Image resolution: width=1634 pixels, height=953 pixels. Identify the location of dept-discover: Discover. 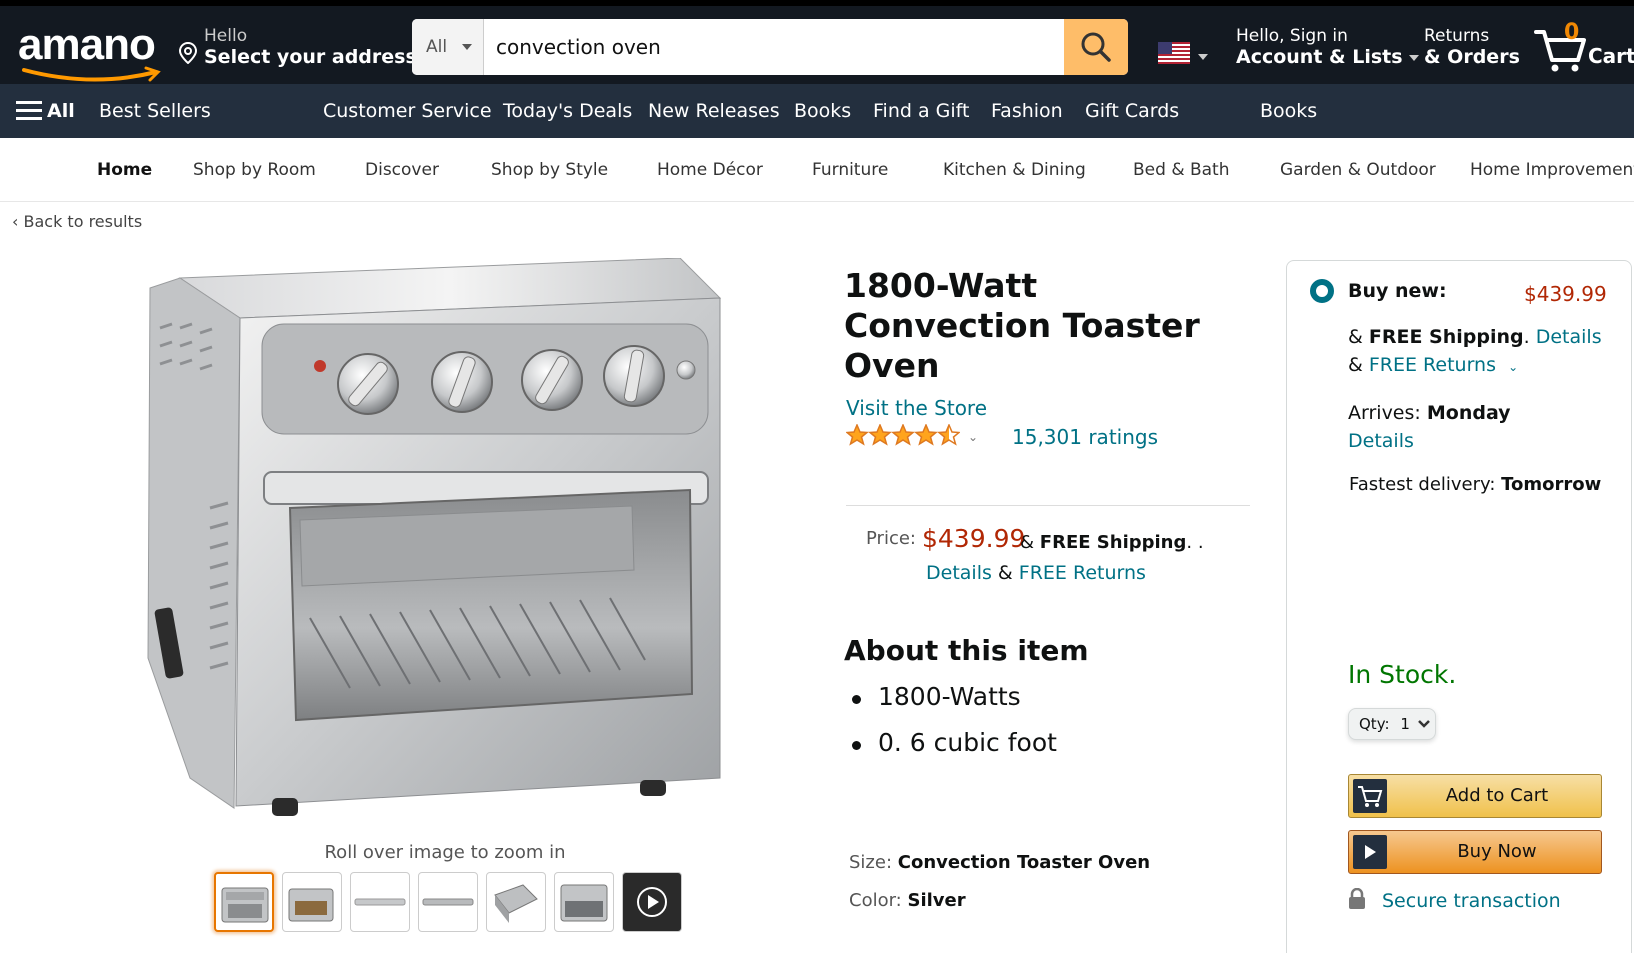
(402, 170).